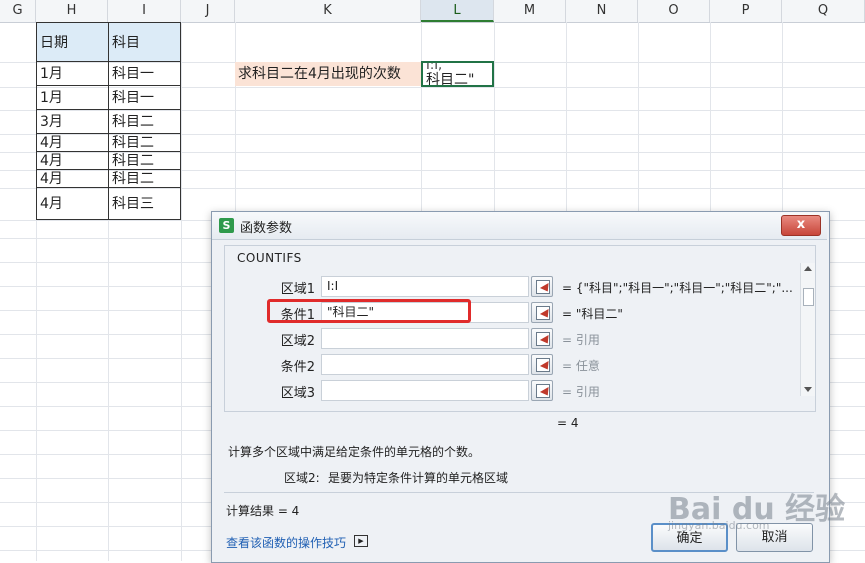 This screenshot has height=563, width=865. I want to click on question-cell: 求科目二在4月出现的次数, so click(328, 74).